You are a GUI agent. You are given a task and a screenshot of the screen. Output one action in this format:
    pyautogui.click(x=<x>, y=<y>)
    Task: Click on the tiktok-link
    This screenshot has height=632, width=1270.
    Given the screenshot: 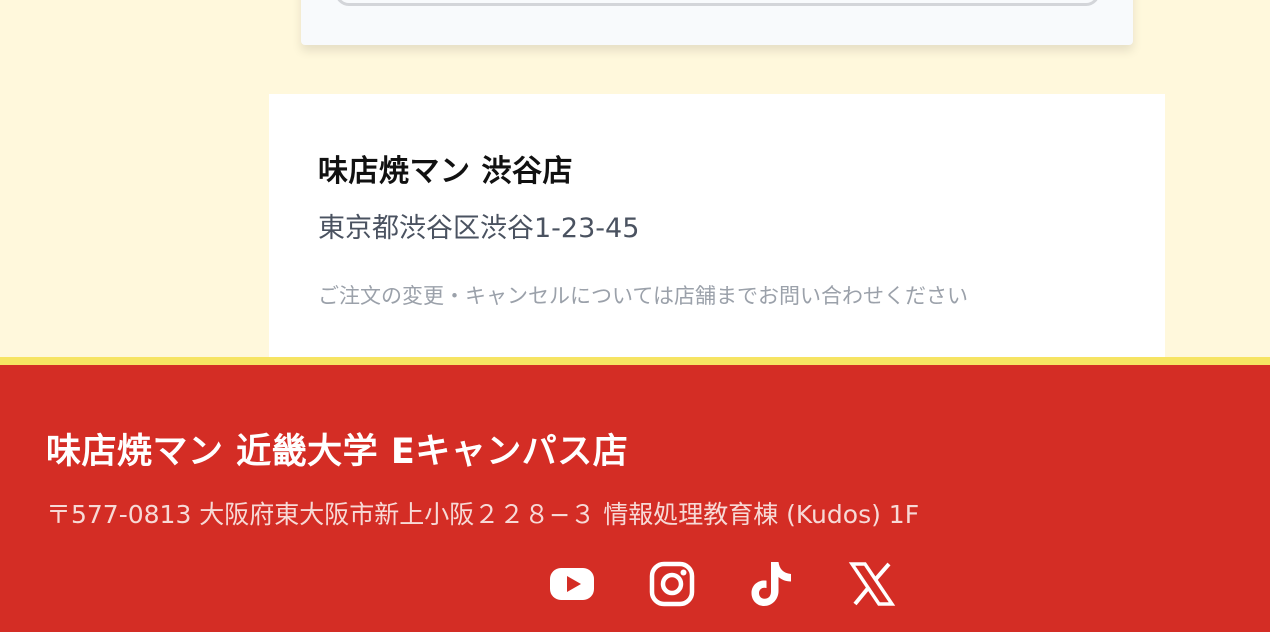 What is the action you would take?
    pyautogui.click(x=772, y=584)
    